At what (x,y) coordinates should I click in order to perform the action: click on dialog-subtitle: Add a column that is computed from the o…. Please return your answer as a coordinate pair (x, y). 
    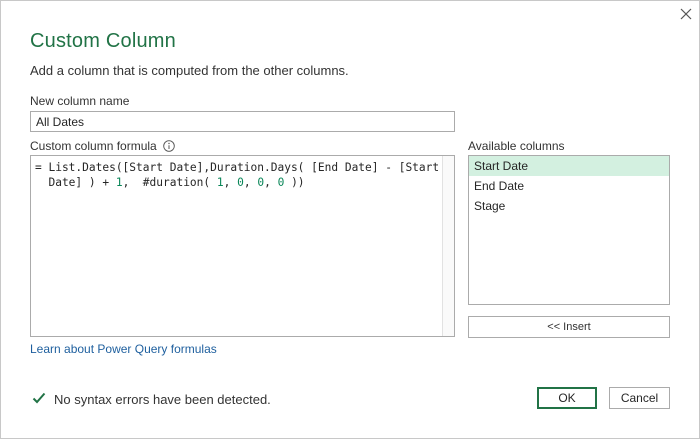
    Looking at the image, I should click on (189, 70).